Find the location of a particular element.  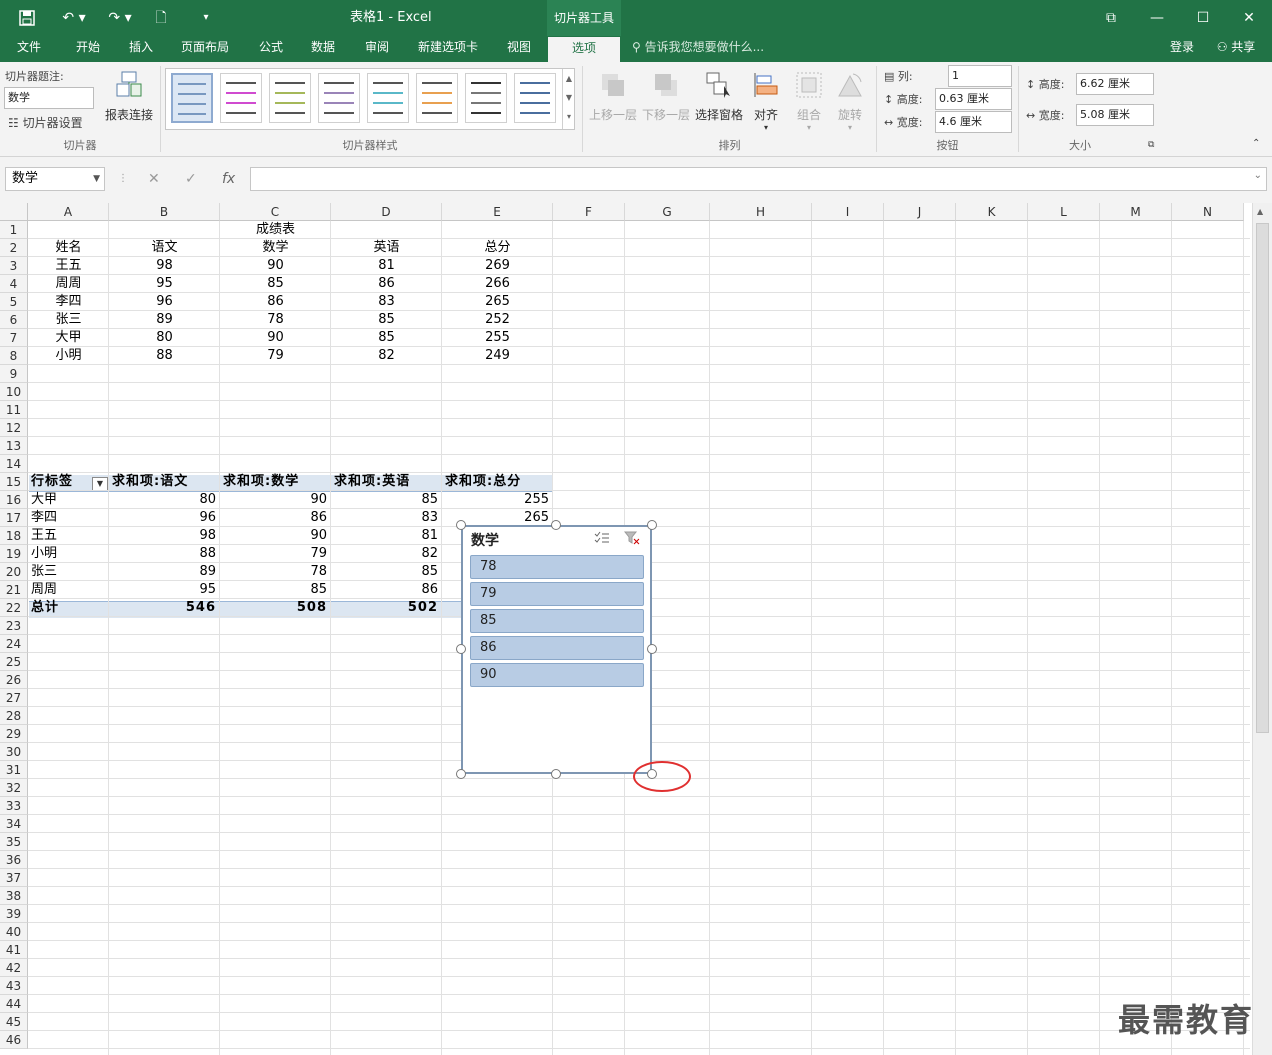

row-header-30: 30 is located at coordinates (14, 752).